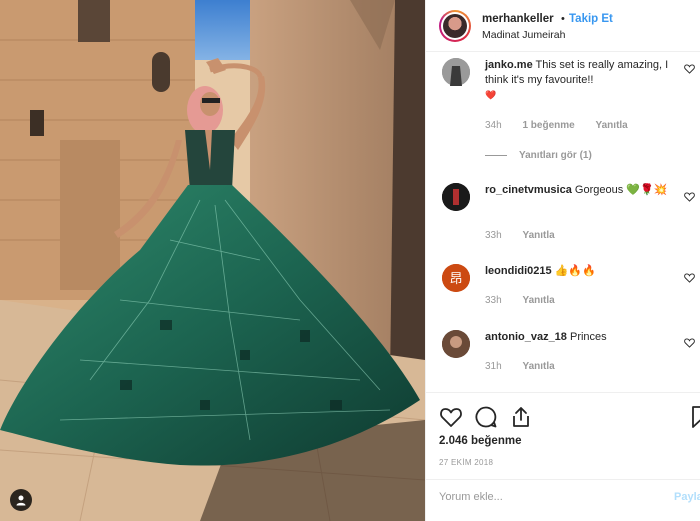 The height and width of the screenshot is (521, 700). I want to click on author-username: merhankeller, so click(518, 19).